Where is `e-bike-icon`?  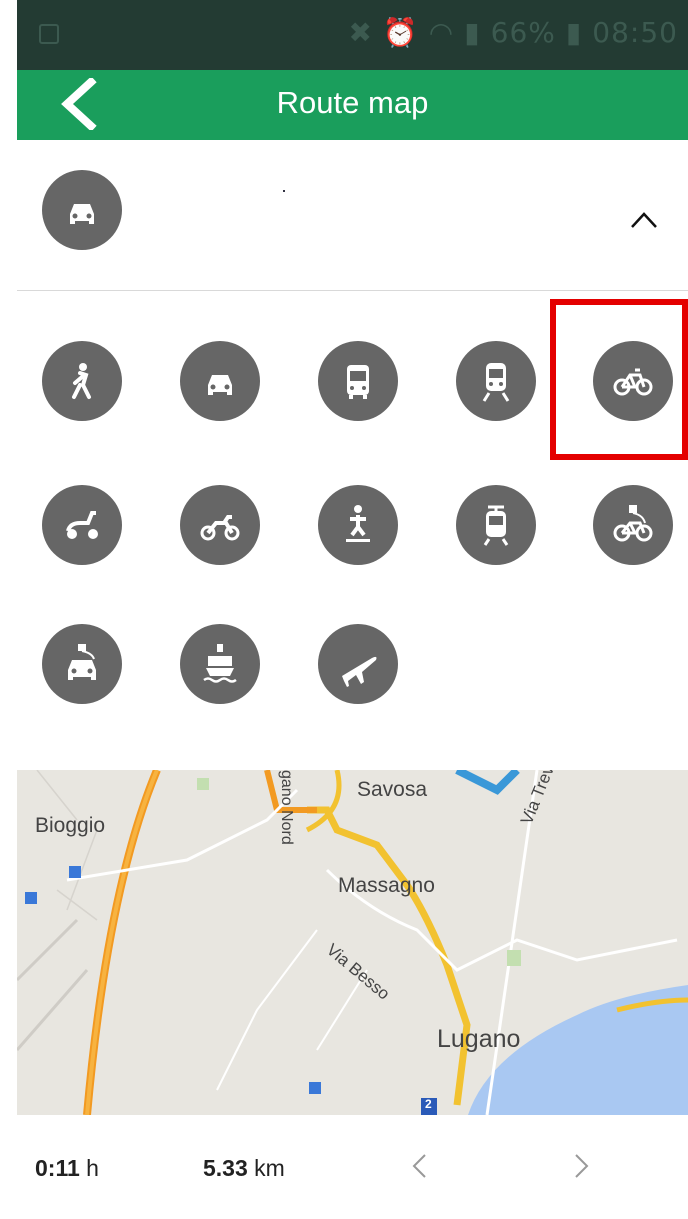
e-bike-icon is located at coordinates (633, 525).